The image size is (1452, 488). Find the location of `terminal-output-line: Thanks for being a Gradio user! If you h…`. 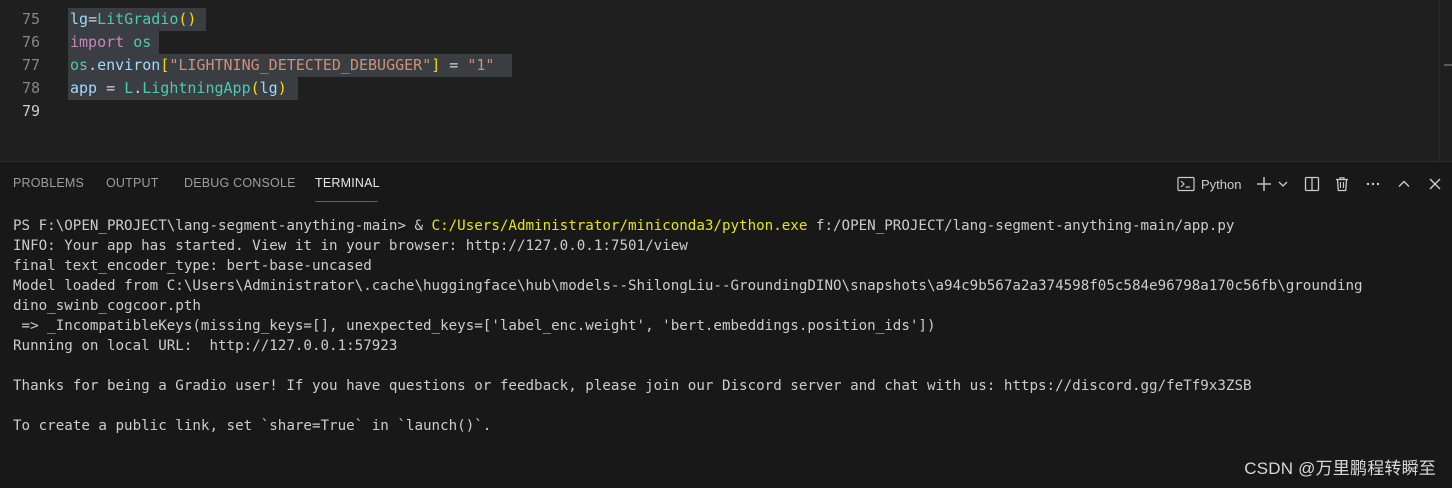

terminal-output-line: Thanks for being a Gradio user! If you h… is located at coordinates (632, 386).